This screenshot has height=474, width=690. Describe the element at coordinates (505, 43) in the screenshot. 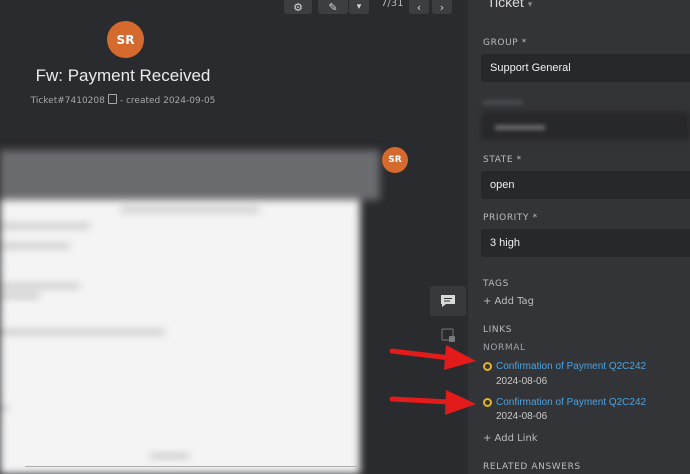

I see `group-label: GROUP *` at that location.